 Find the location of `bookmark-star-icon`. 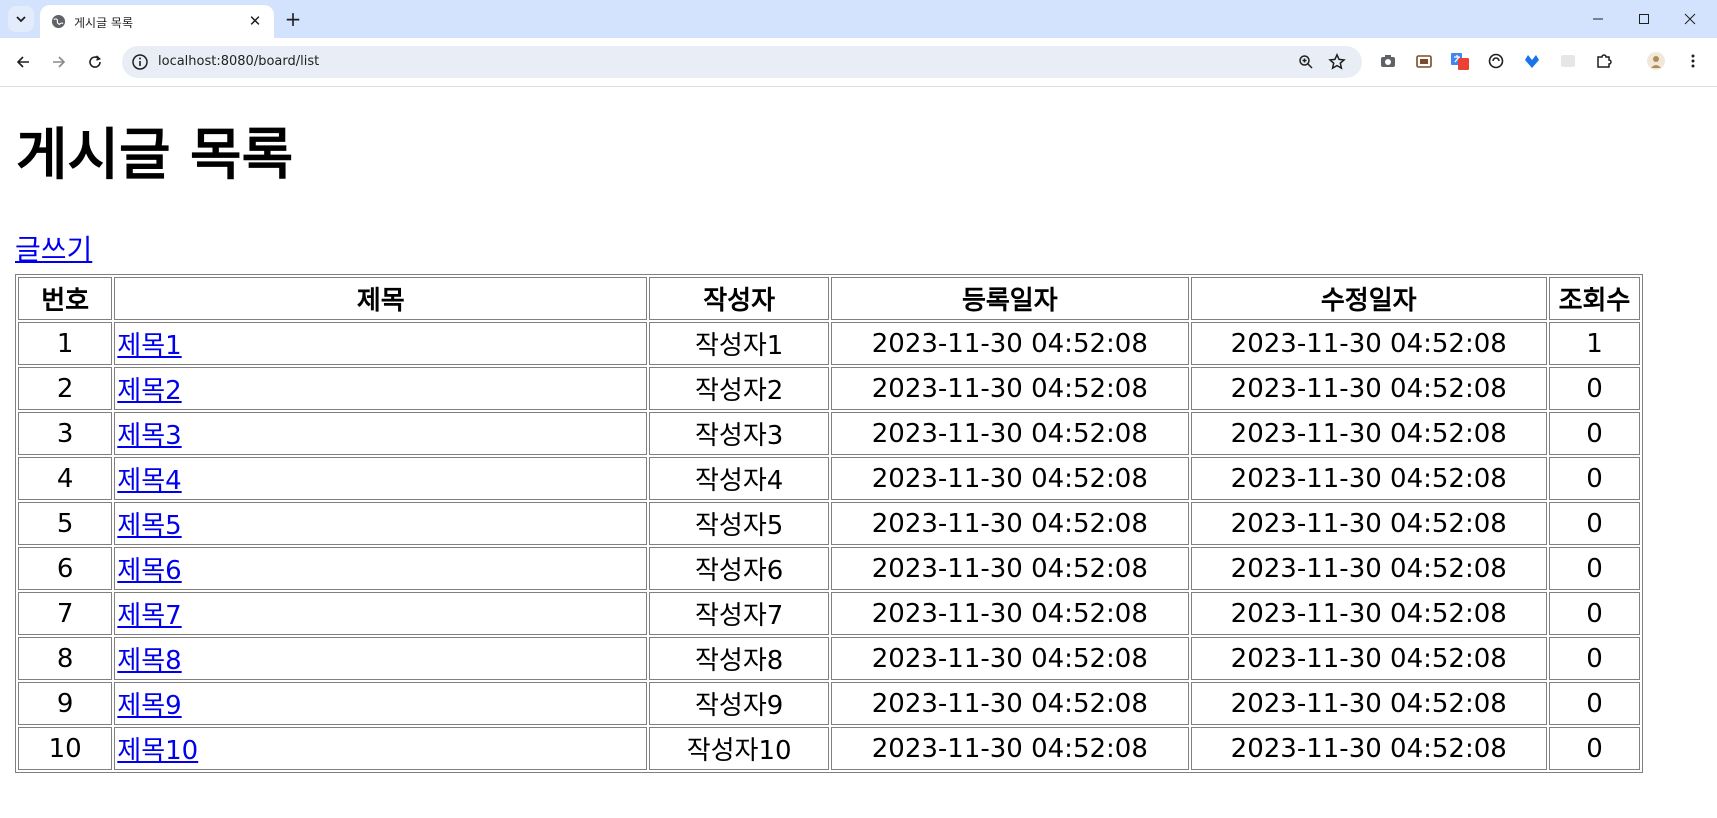

bookmark-star-icon is located at coordinates (1337, 62).